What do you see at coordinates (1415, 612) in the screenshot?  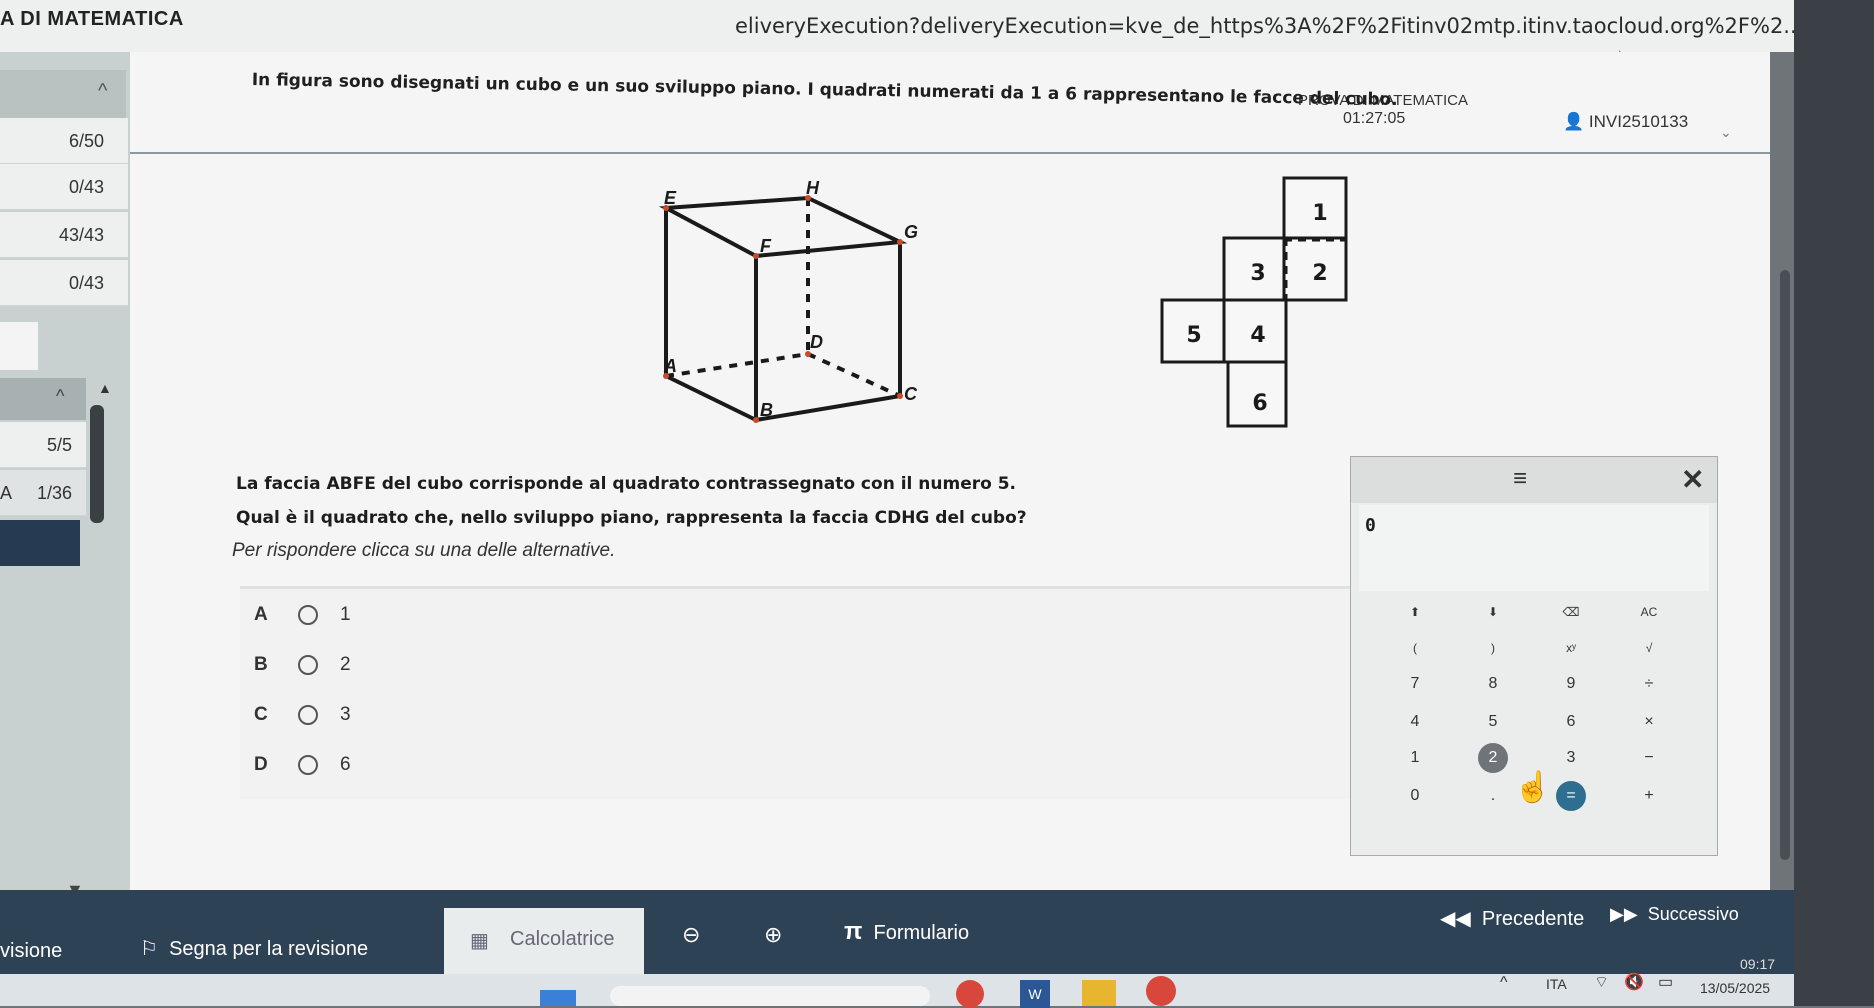 I see `arrow-up-key: ⬆` at bounding box center [1415, 612].